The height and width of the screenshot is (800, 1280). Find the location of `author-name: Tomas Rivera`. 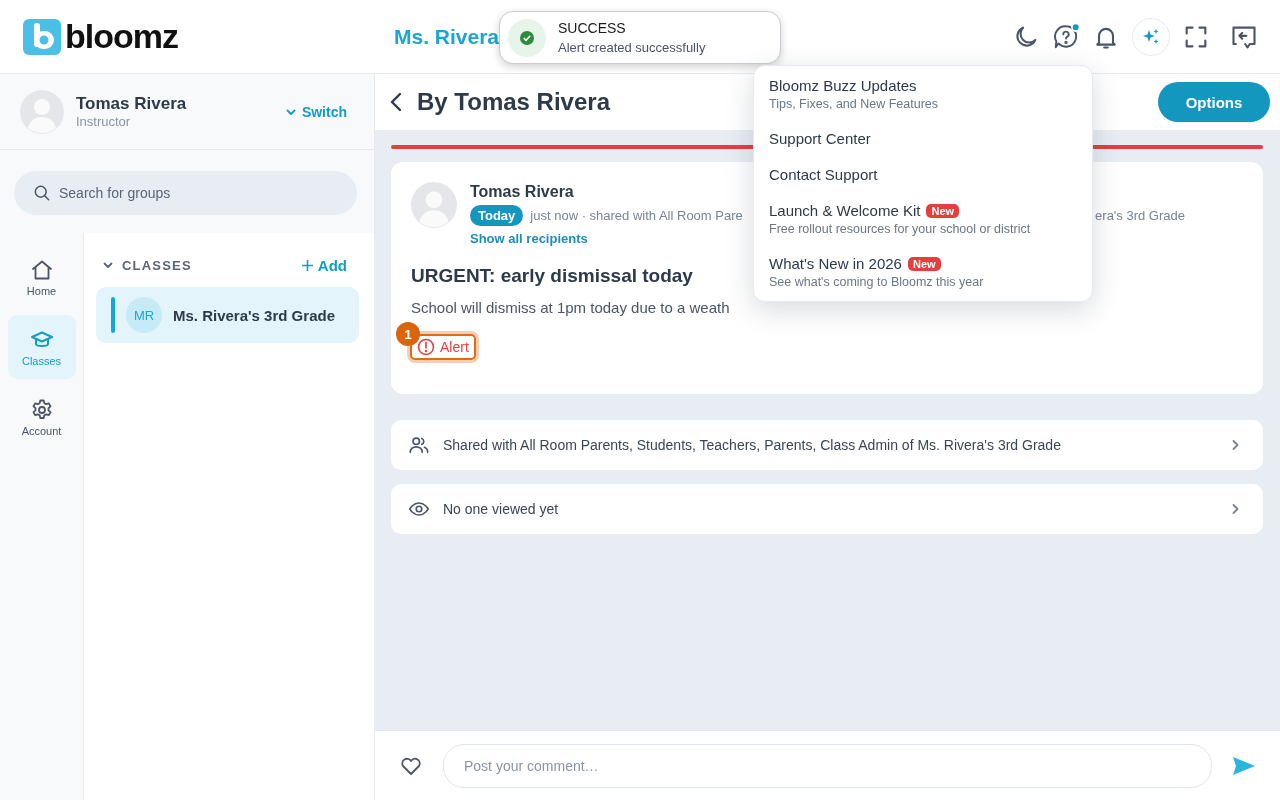

author-name: Tomas Rivera is located at coordinates (522, 192).